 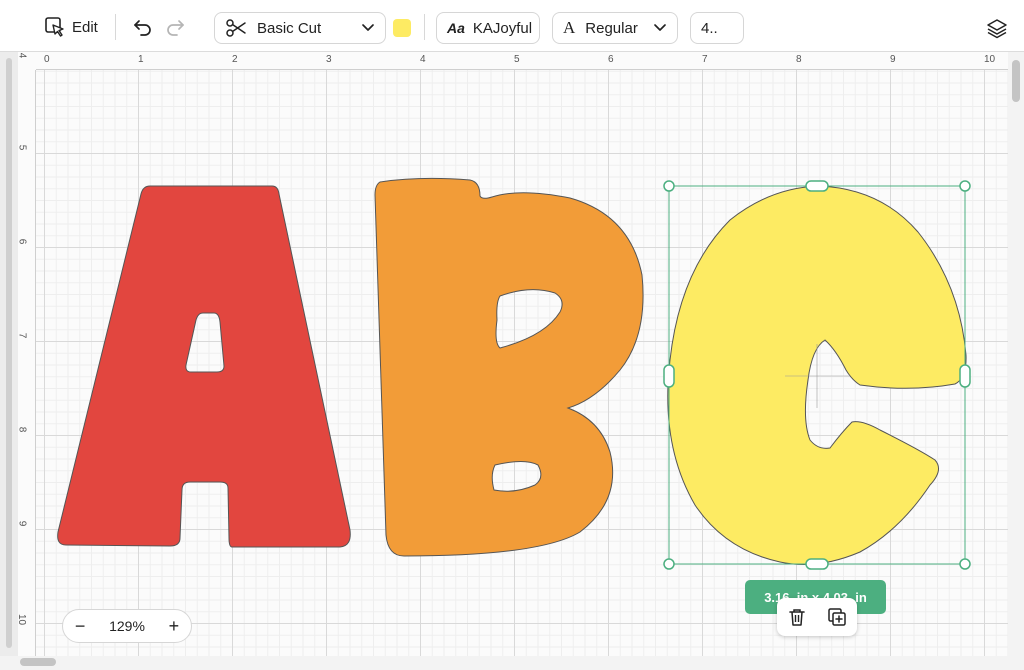 I want to click on font-style-icon: A, so click(x=569, y=27).